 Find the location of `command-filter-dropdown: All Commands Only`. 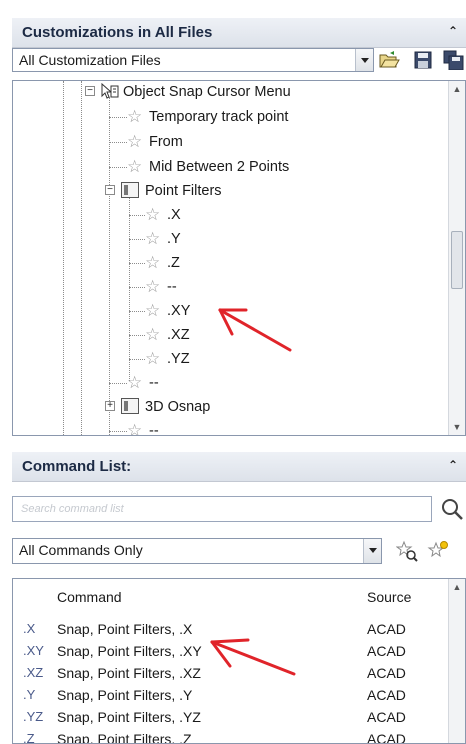

command-filter-dropdown: All Commands Only is located at coordinates (197, 551).